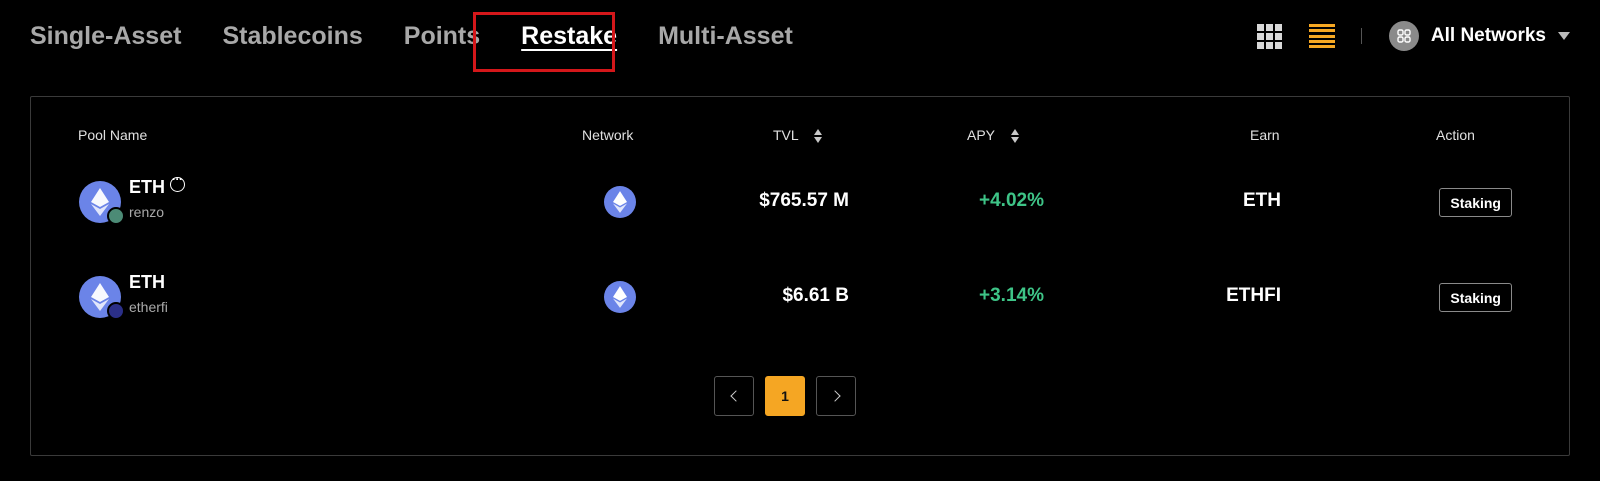 The height and width of the screenshot is (481, 1600). I want to click on next-page-button, so click(836, 396).